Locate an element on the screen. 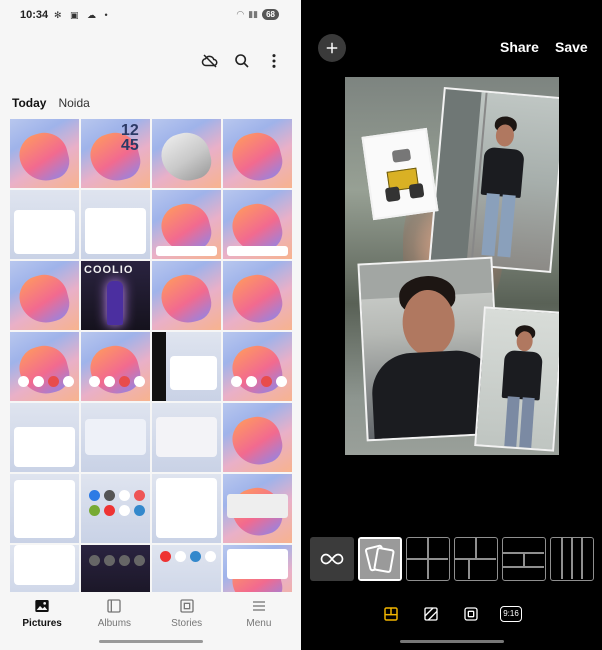 The image size is (602, 650). image-icon is located at coordinates (42, 606).